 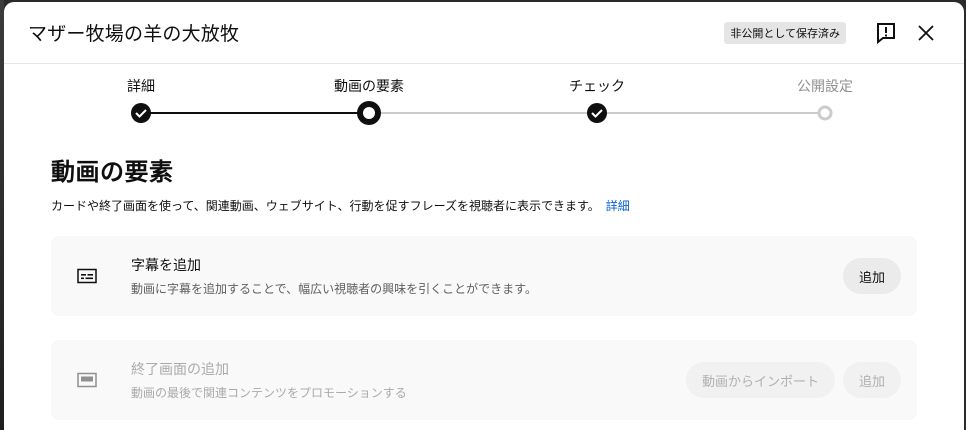 I want to click on close-icon, so click(x=926, y=32).